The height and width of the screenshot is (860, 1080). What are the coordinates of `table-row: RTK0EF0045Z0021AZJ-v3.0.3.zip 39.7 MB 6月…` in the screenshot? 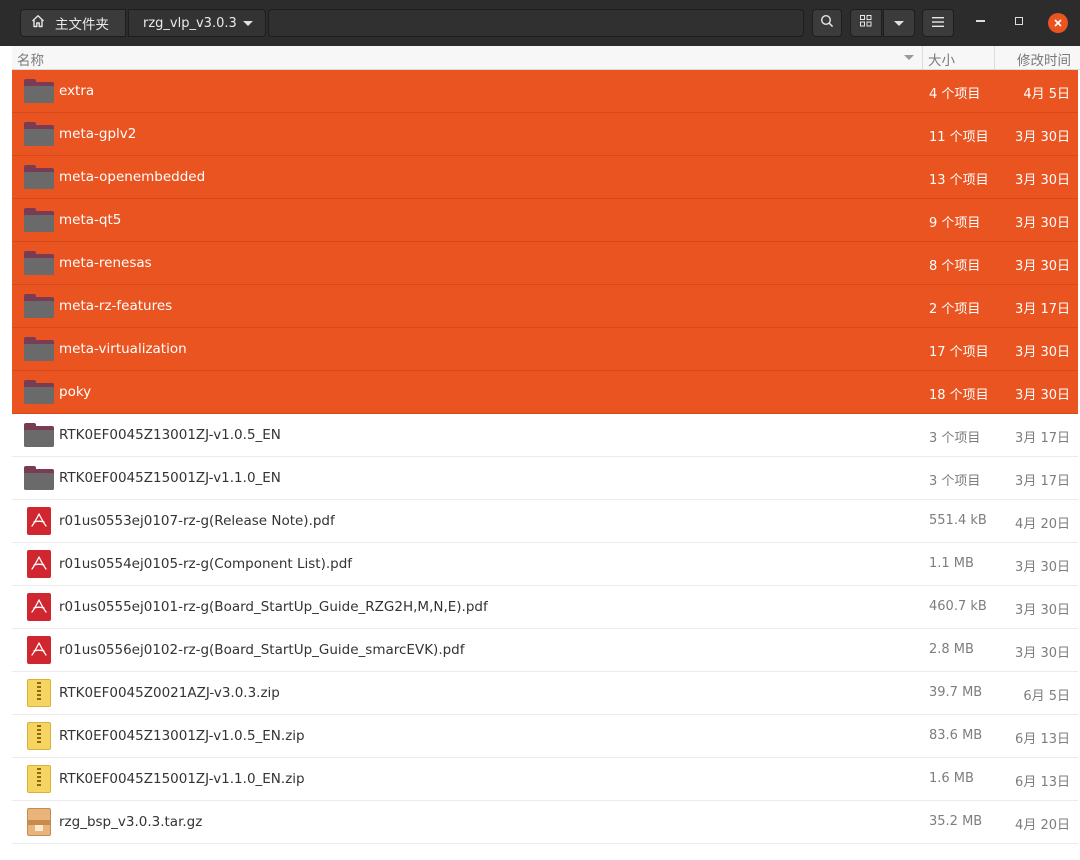 It's located at (545, 693).